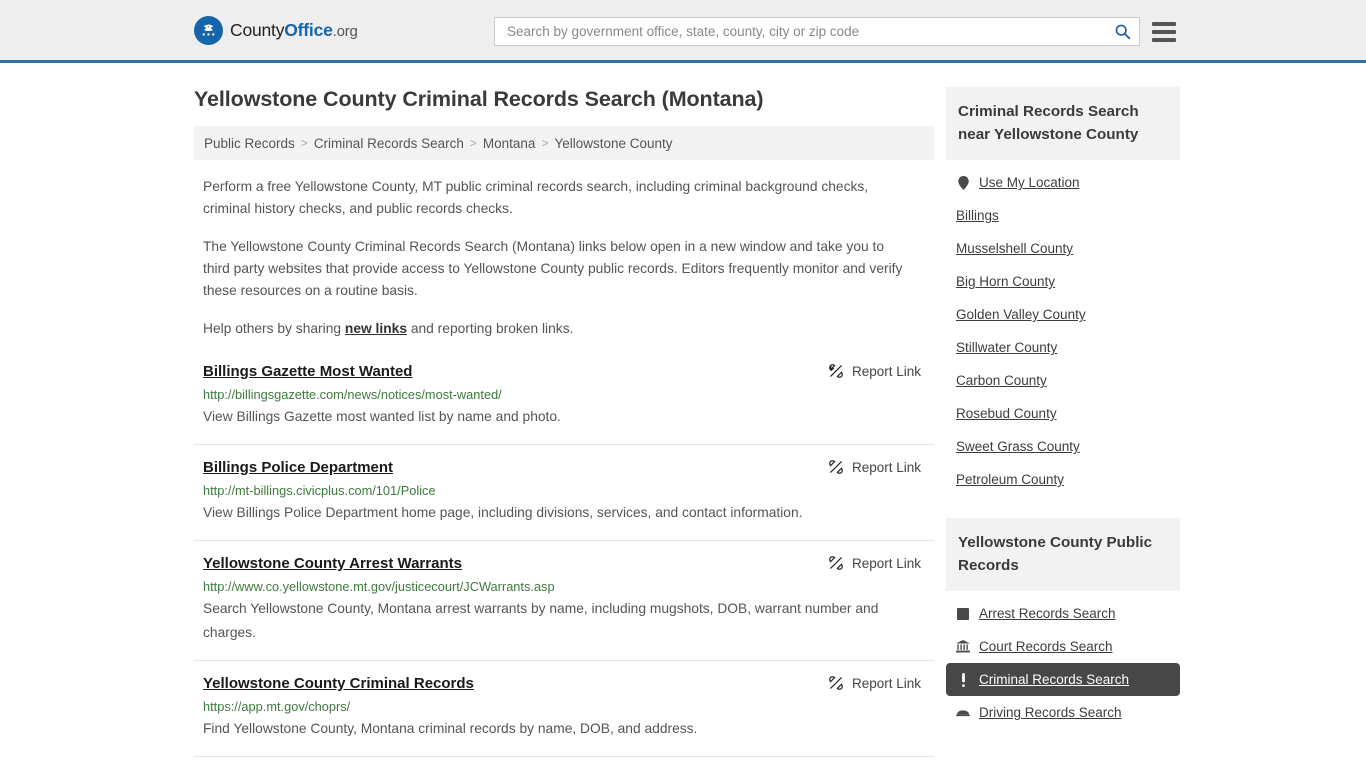 Image resolution: width=1366 pixels, height=768 pixels. I want to click on breadcrumb-item-public-records: Public Records, so click(249, 143).